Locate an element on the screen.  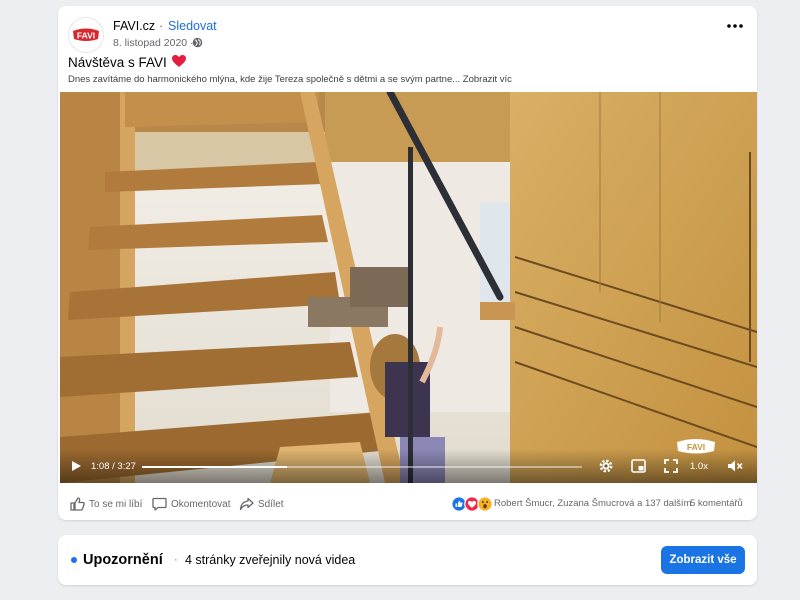
comment-label: Okomentovat is located at coordinates (201, 504).